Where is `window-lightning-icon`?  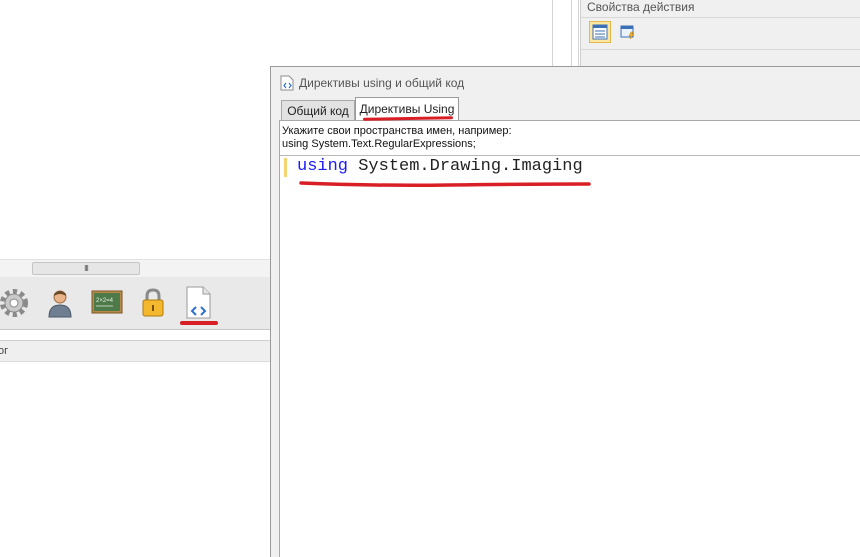
window-lightning-icon is located at coordinates (627, 32).